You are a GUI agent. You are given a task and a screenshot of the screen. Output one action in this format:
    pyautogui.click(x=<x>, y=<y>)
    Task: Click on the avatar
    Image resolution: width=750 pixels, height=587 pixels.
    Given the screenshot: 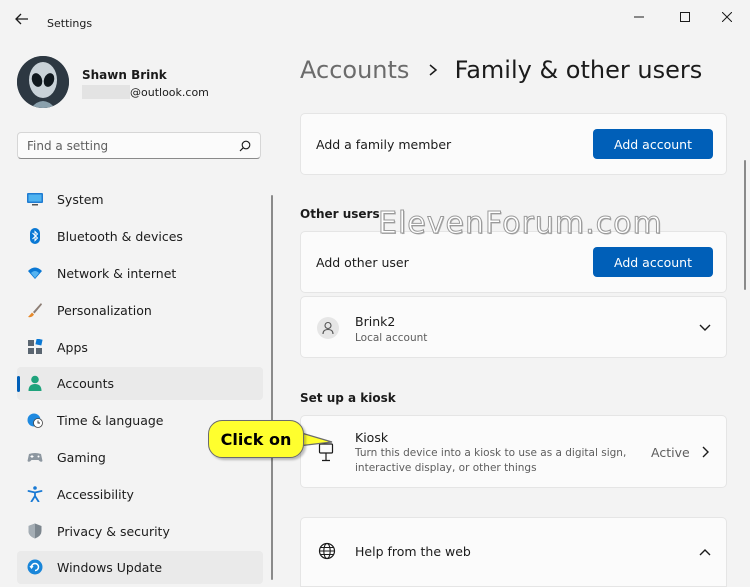 What is the action you would take?
    pyautogui.click(x=43, y=82)
    